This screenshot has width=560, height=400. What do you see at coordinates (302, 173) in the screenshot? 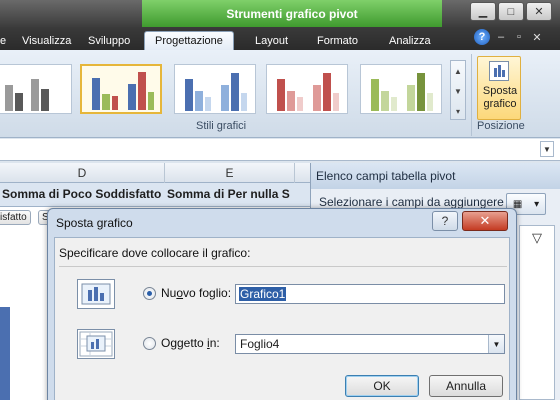
I see `column-header-f` at bounding box center [302, 173].